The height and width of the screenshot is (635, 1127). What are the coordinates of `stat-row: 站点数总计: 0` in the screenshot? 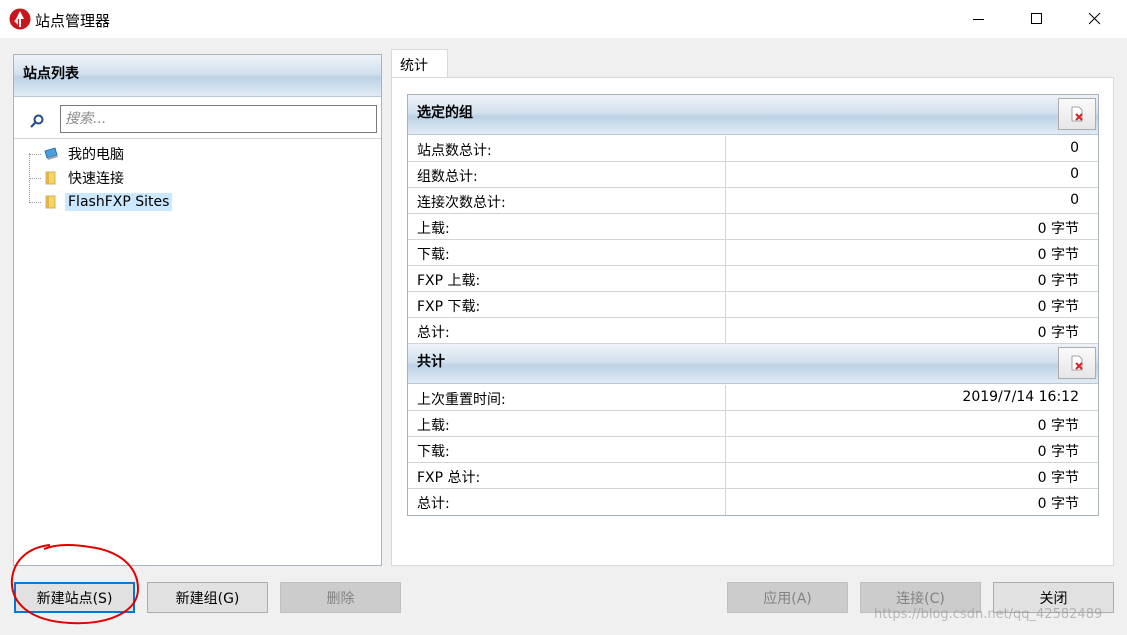 It's located at (753, 149).